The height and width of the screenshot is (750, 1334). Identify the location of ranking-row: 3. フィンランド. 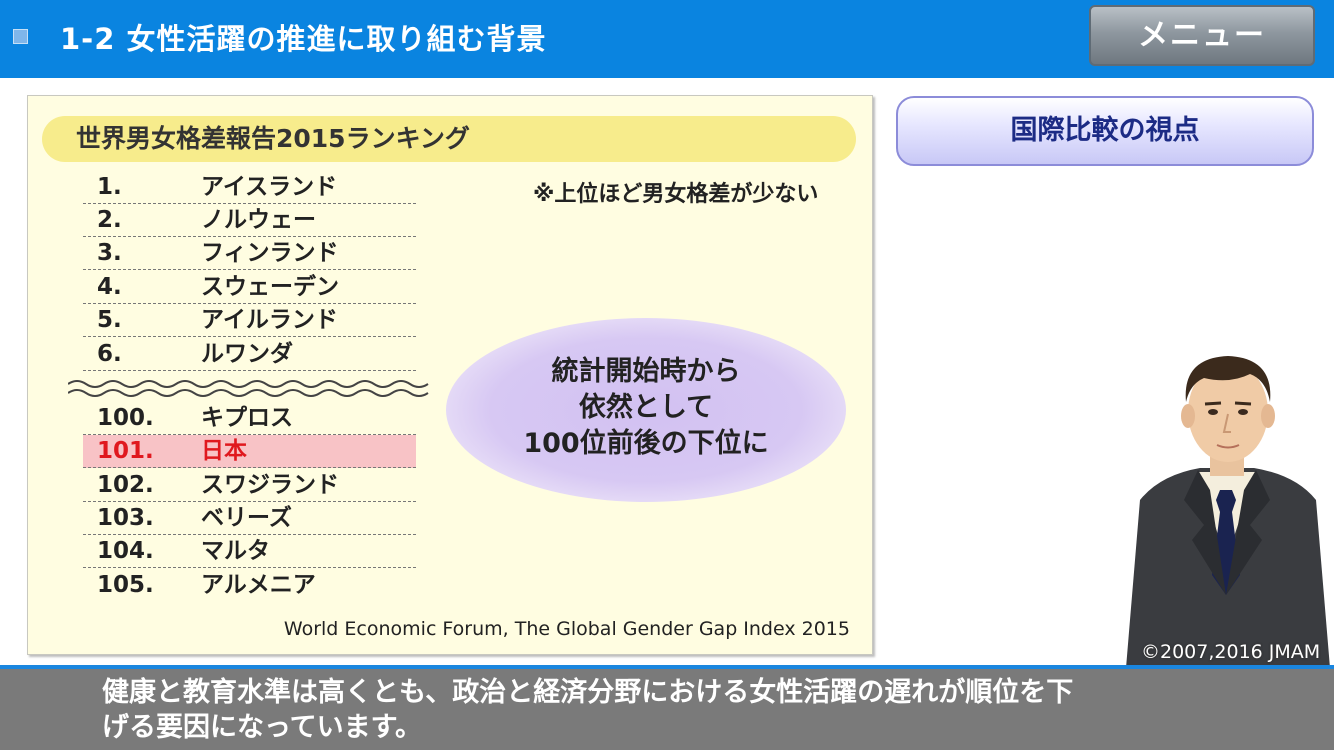
(249, 253).